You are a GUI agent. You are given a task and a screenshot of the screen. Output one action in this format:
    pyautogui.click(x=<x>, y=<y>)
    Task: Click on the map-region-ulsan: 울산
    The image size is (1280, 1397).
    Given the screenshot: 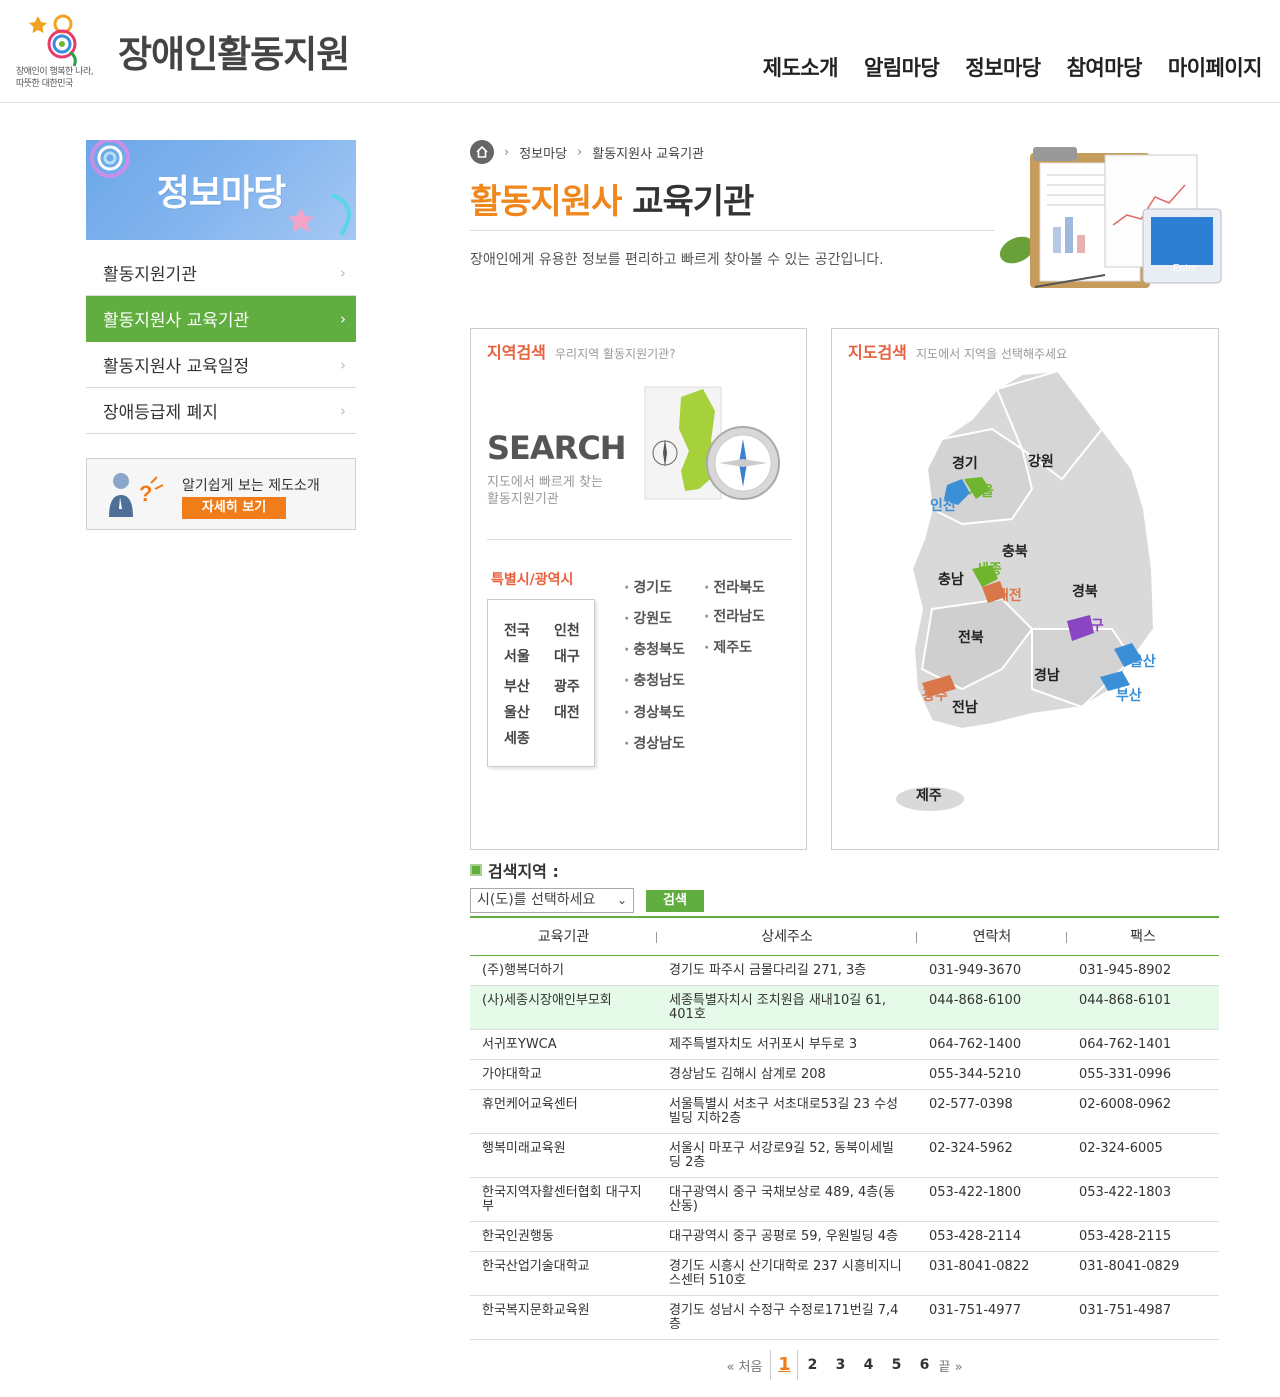 What is the action you would take?
    pyautogui.click(x=1143, y=661)
    